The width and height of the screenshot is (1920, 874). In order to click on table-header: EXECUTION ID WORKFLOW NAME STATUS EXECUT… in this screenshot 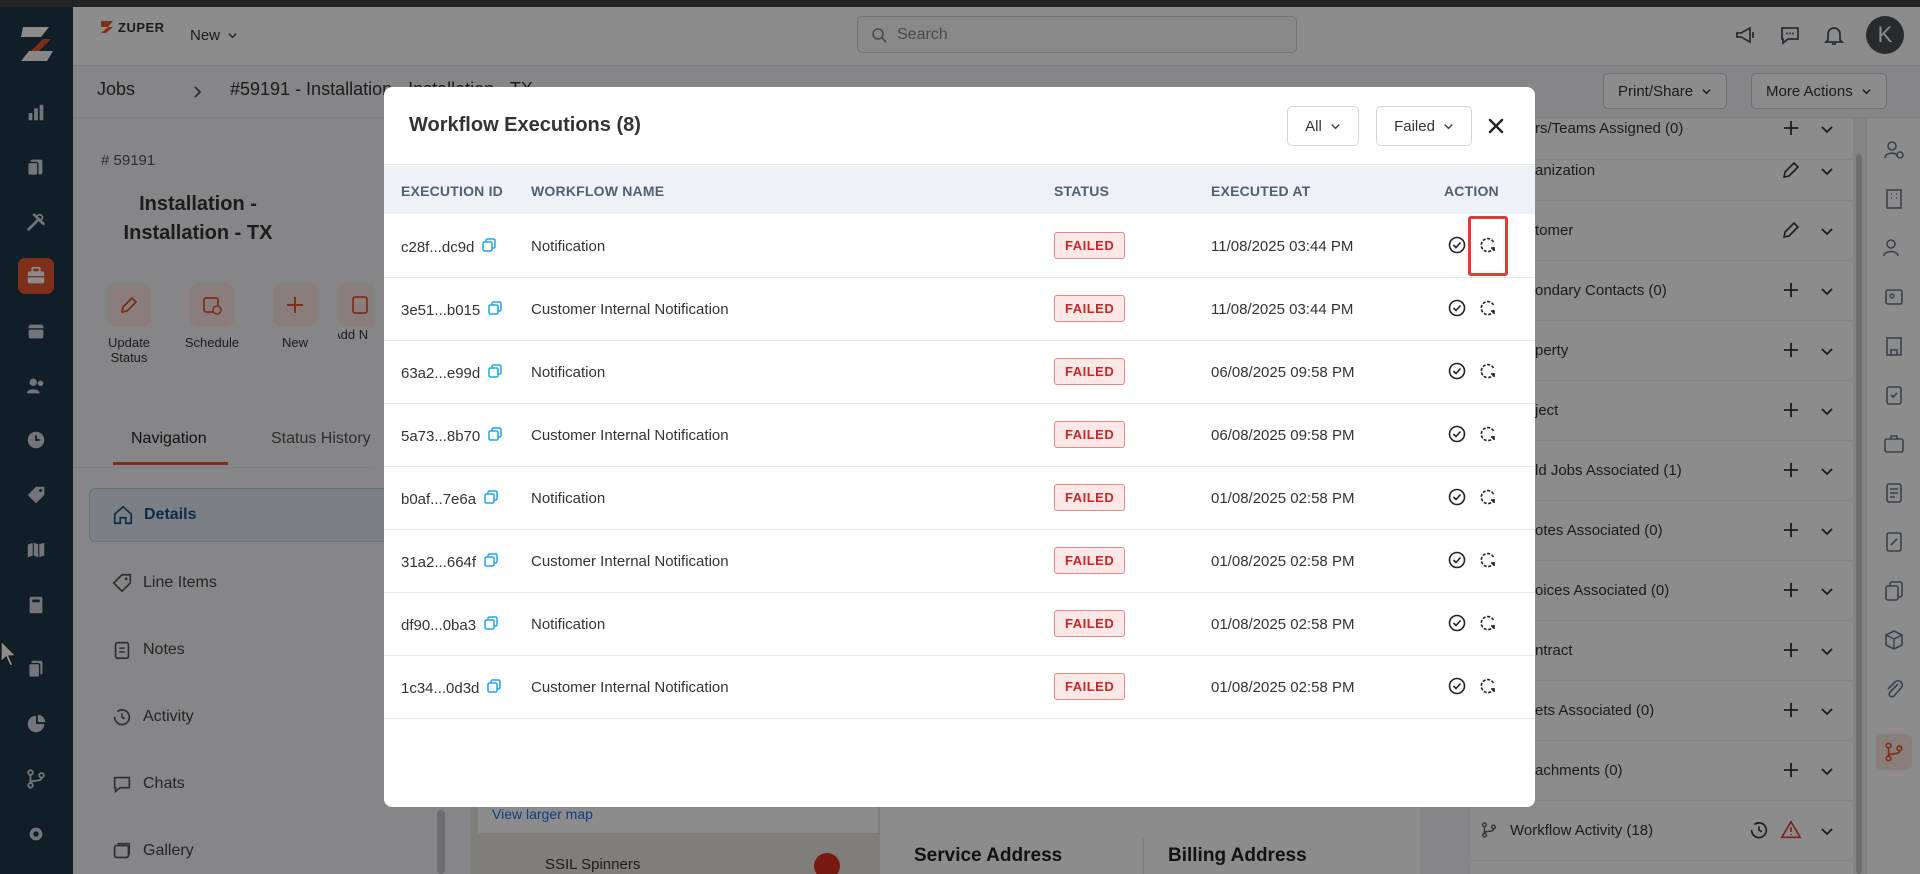, I will do `click(959, 190)`.